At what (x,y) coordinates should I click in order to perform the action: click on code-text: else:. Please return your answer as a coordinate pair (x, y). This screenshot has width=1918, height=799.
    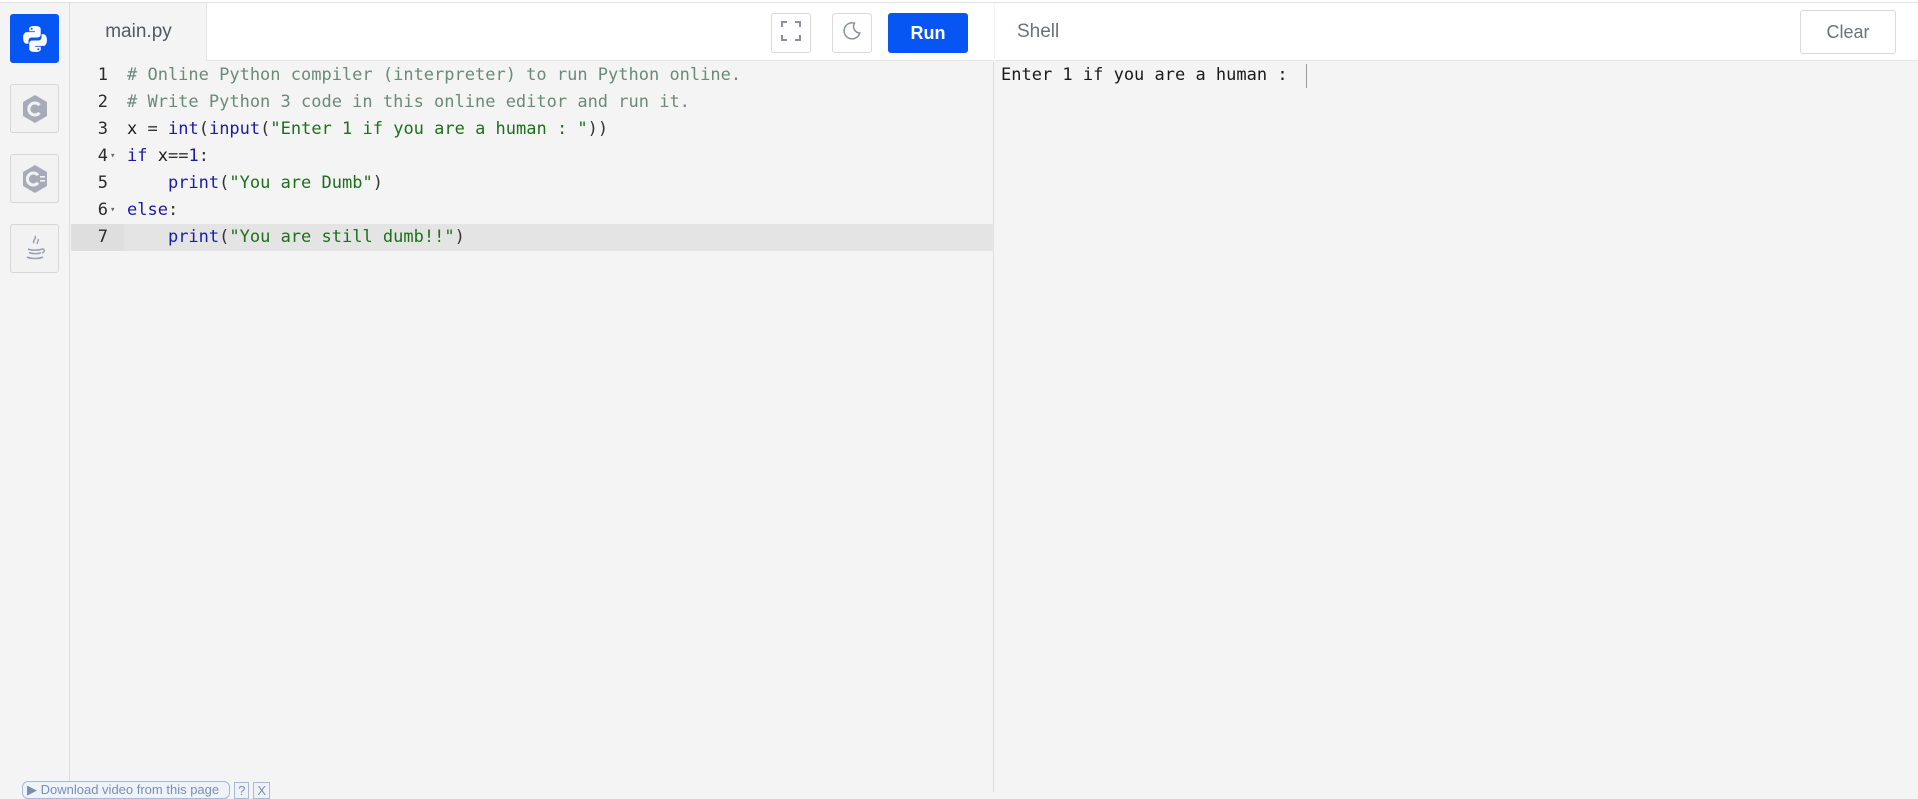
    Looking at the image, I should click on (153, 210).